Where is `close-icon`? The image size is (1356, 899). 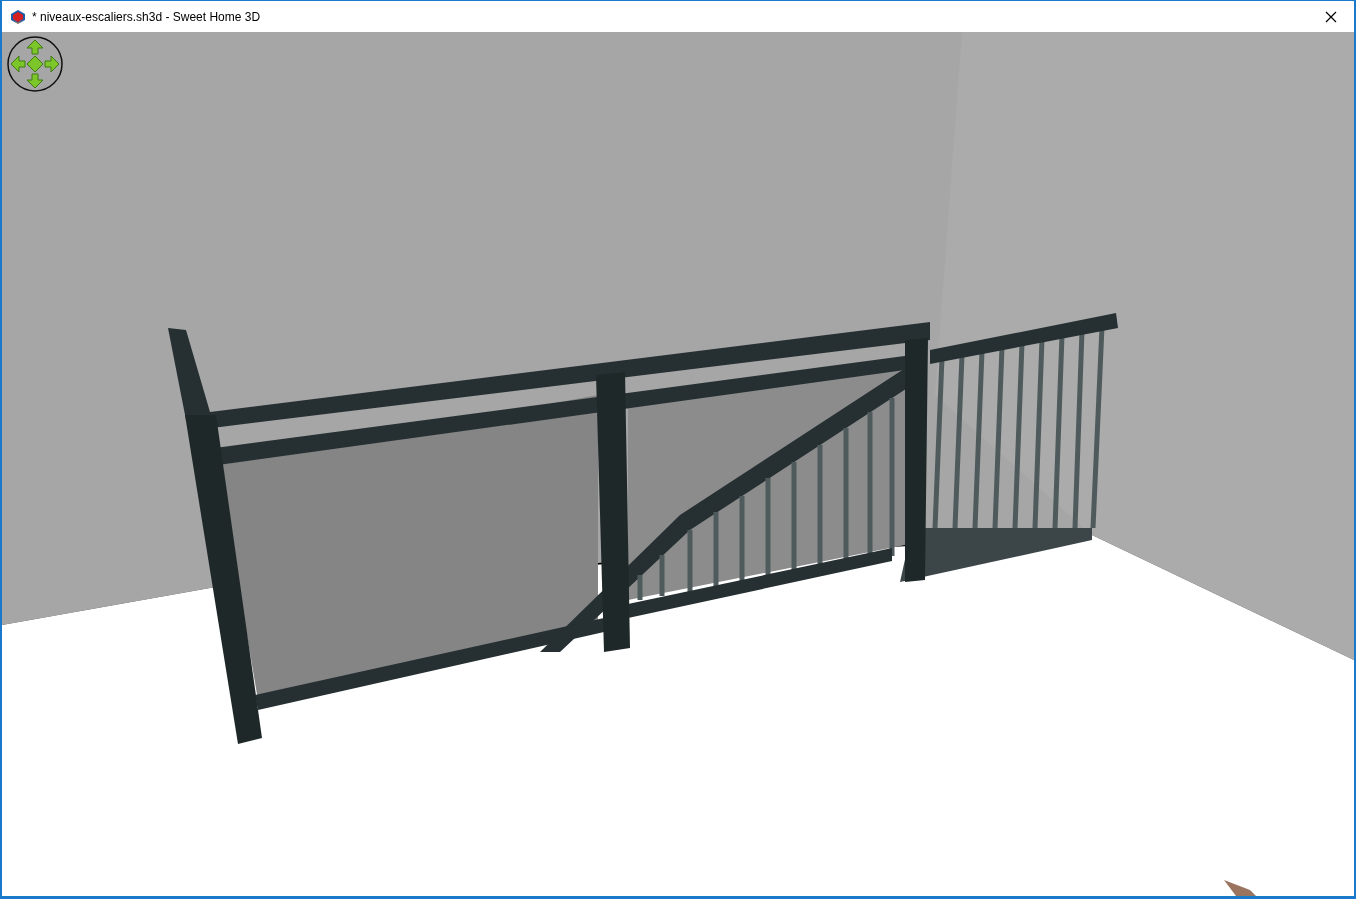 close-icon is located at coordinates (1331, 16).